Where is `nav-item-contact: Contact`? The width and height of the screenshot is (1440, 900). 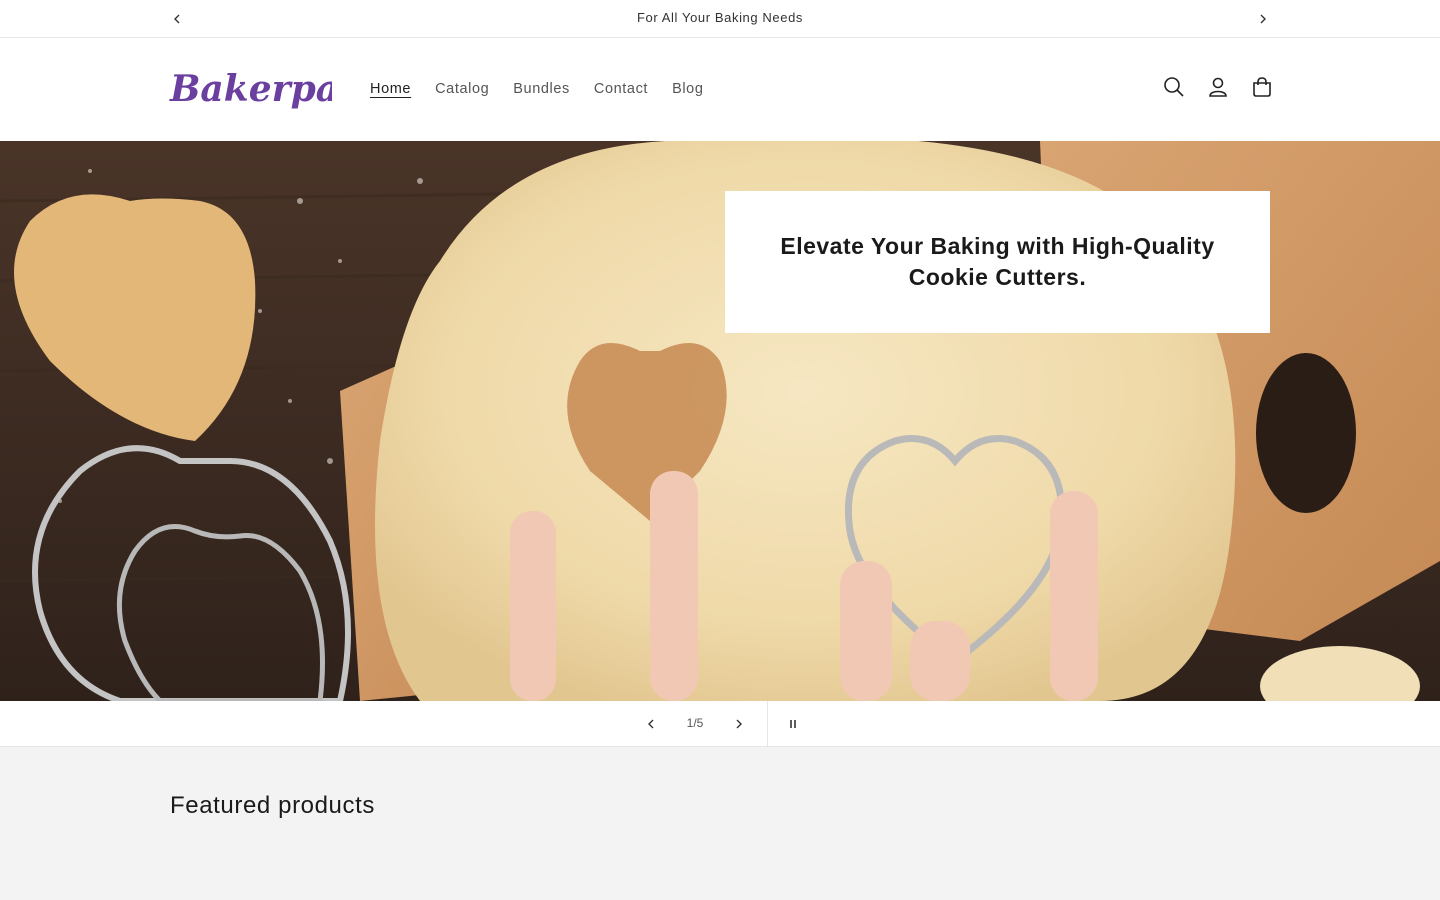 nav-item-contact: Contact is located at coordinates (621, 89).